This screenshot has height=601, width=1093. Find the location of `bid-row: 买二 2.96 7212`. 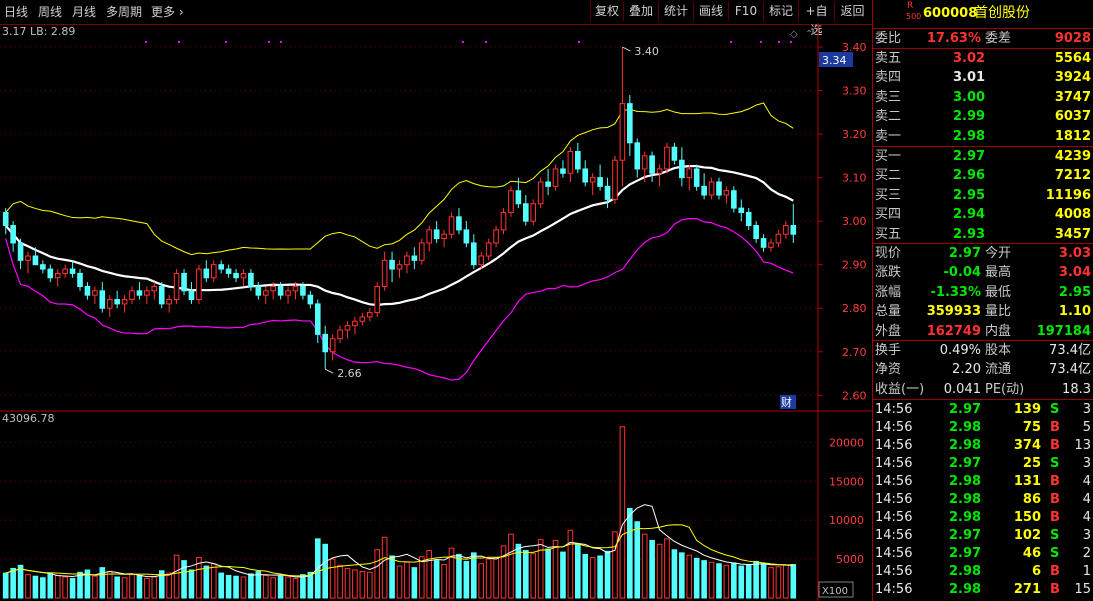

bid-row: 买二 2.96 7212 is located at coordinates (983, 175).